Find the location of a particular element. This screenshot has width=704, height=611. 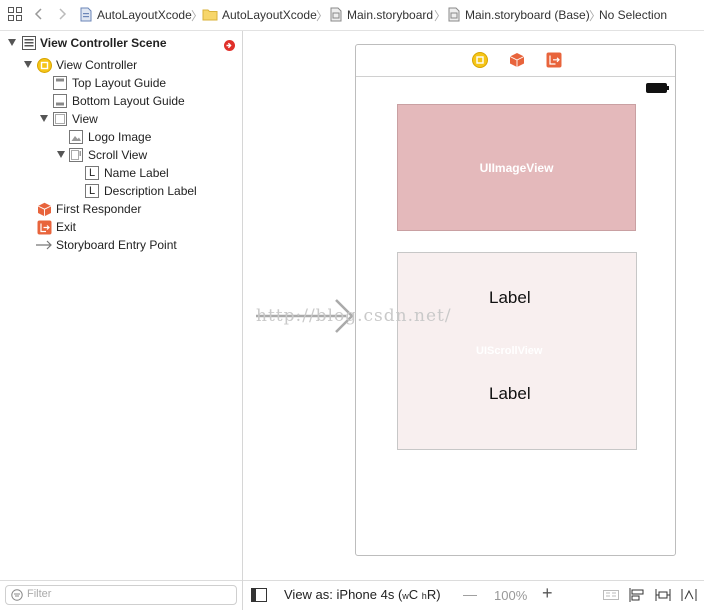

filter-placeholder: Filter is located at coordinates (39, 594).